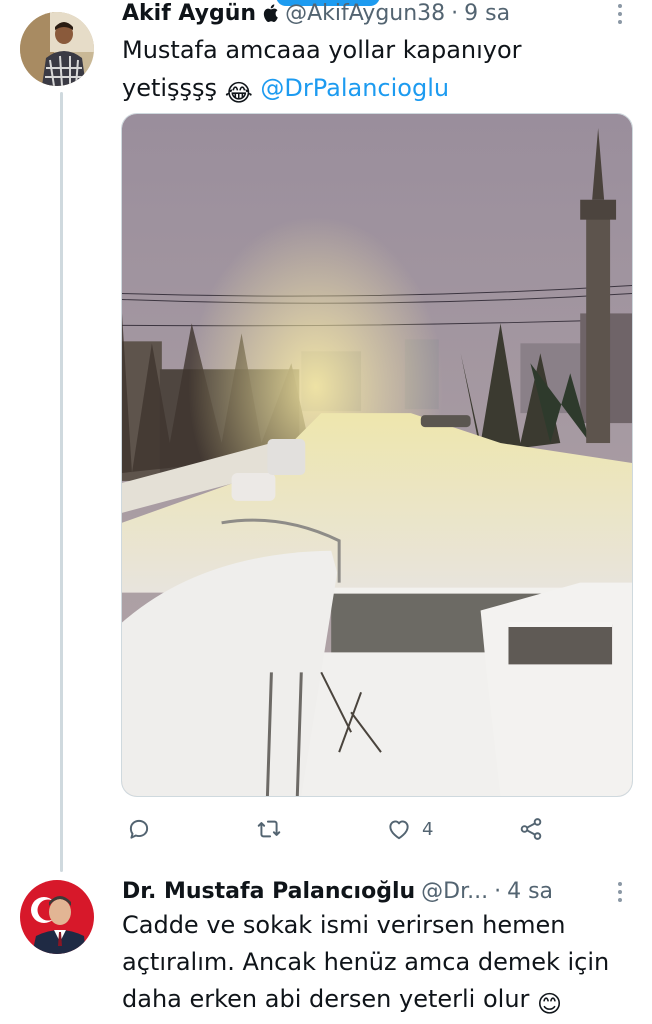 This screenshot has height=1024, width=652. I want to click on tweet2-avatar, so click(57, 917).